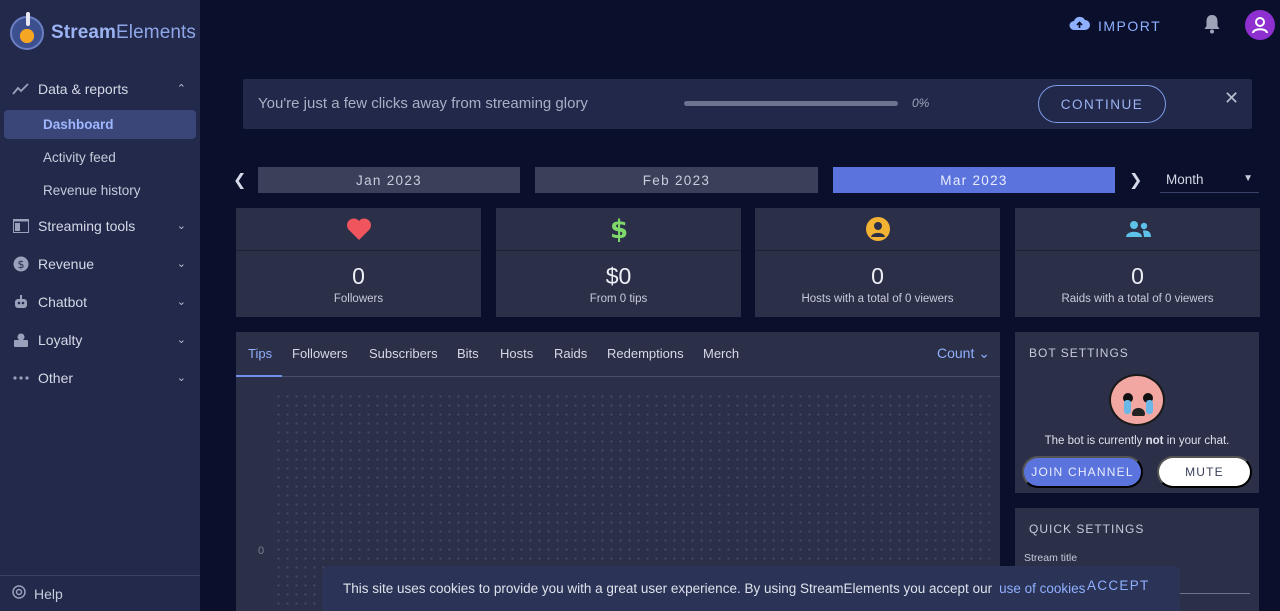 The height and width of the screenshot is (611, 1280). Describe the element at coordinates (618, 276) in the screenshot. I see `stat-value: $0` at that location.